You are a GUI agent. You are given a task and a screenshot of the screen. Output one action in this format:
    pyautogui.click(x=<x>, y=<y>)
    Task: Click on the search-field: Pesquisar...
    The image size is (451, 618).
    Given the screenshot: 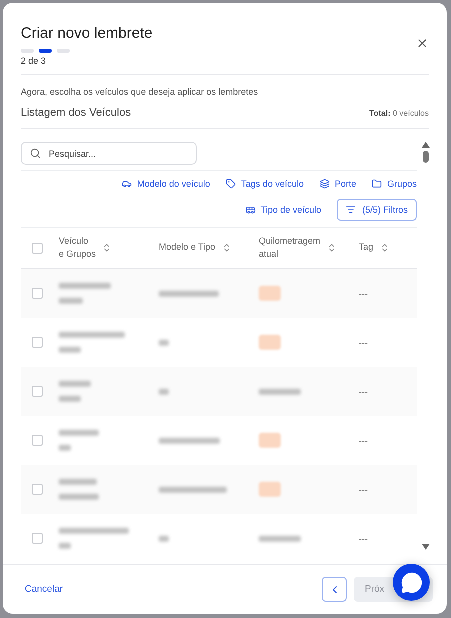 What is the action you would take?
    pyautogui.click(x=109, y=153)
    